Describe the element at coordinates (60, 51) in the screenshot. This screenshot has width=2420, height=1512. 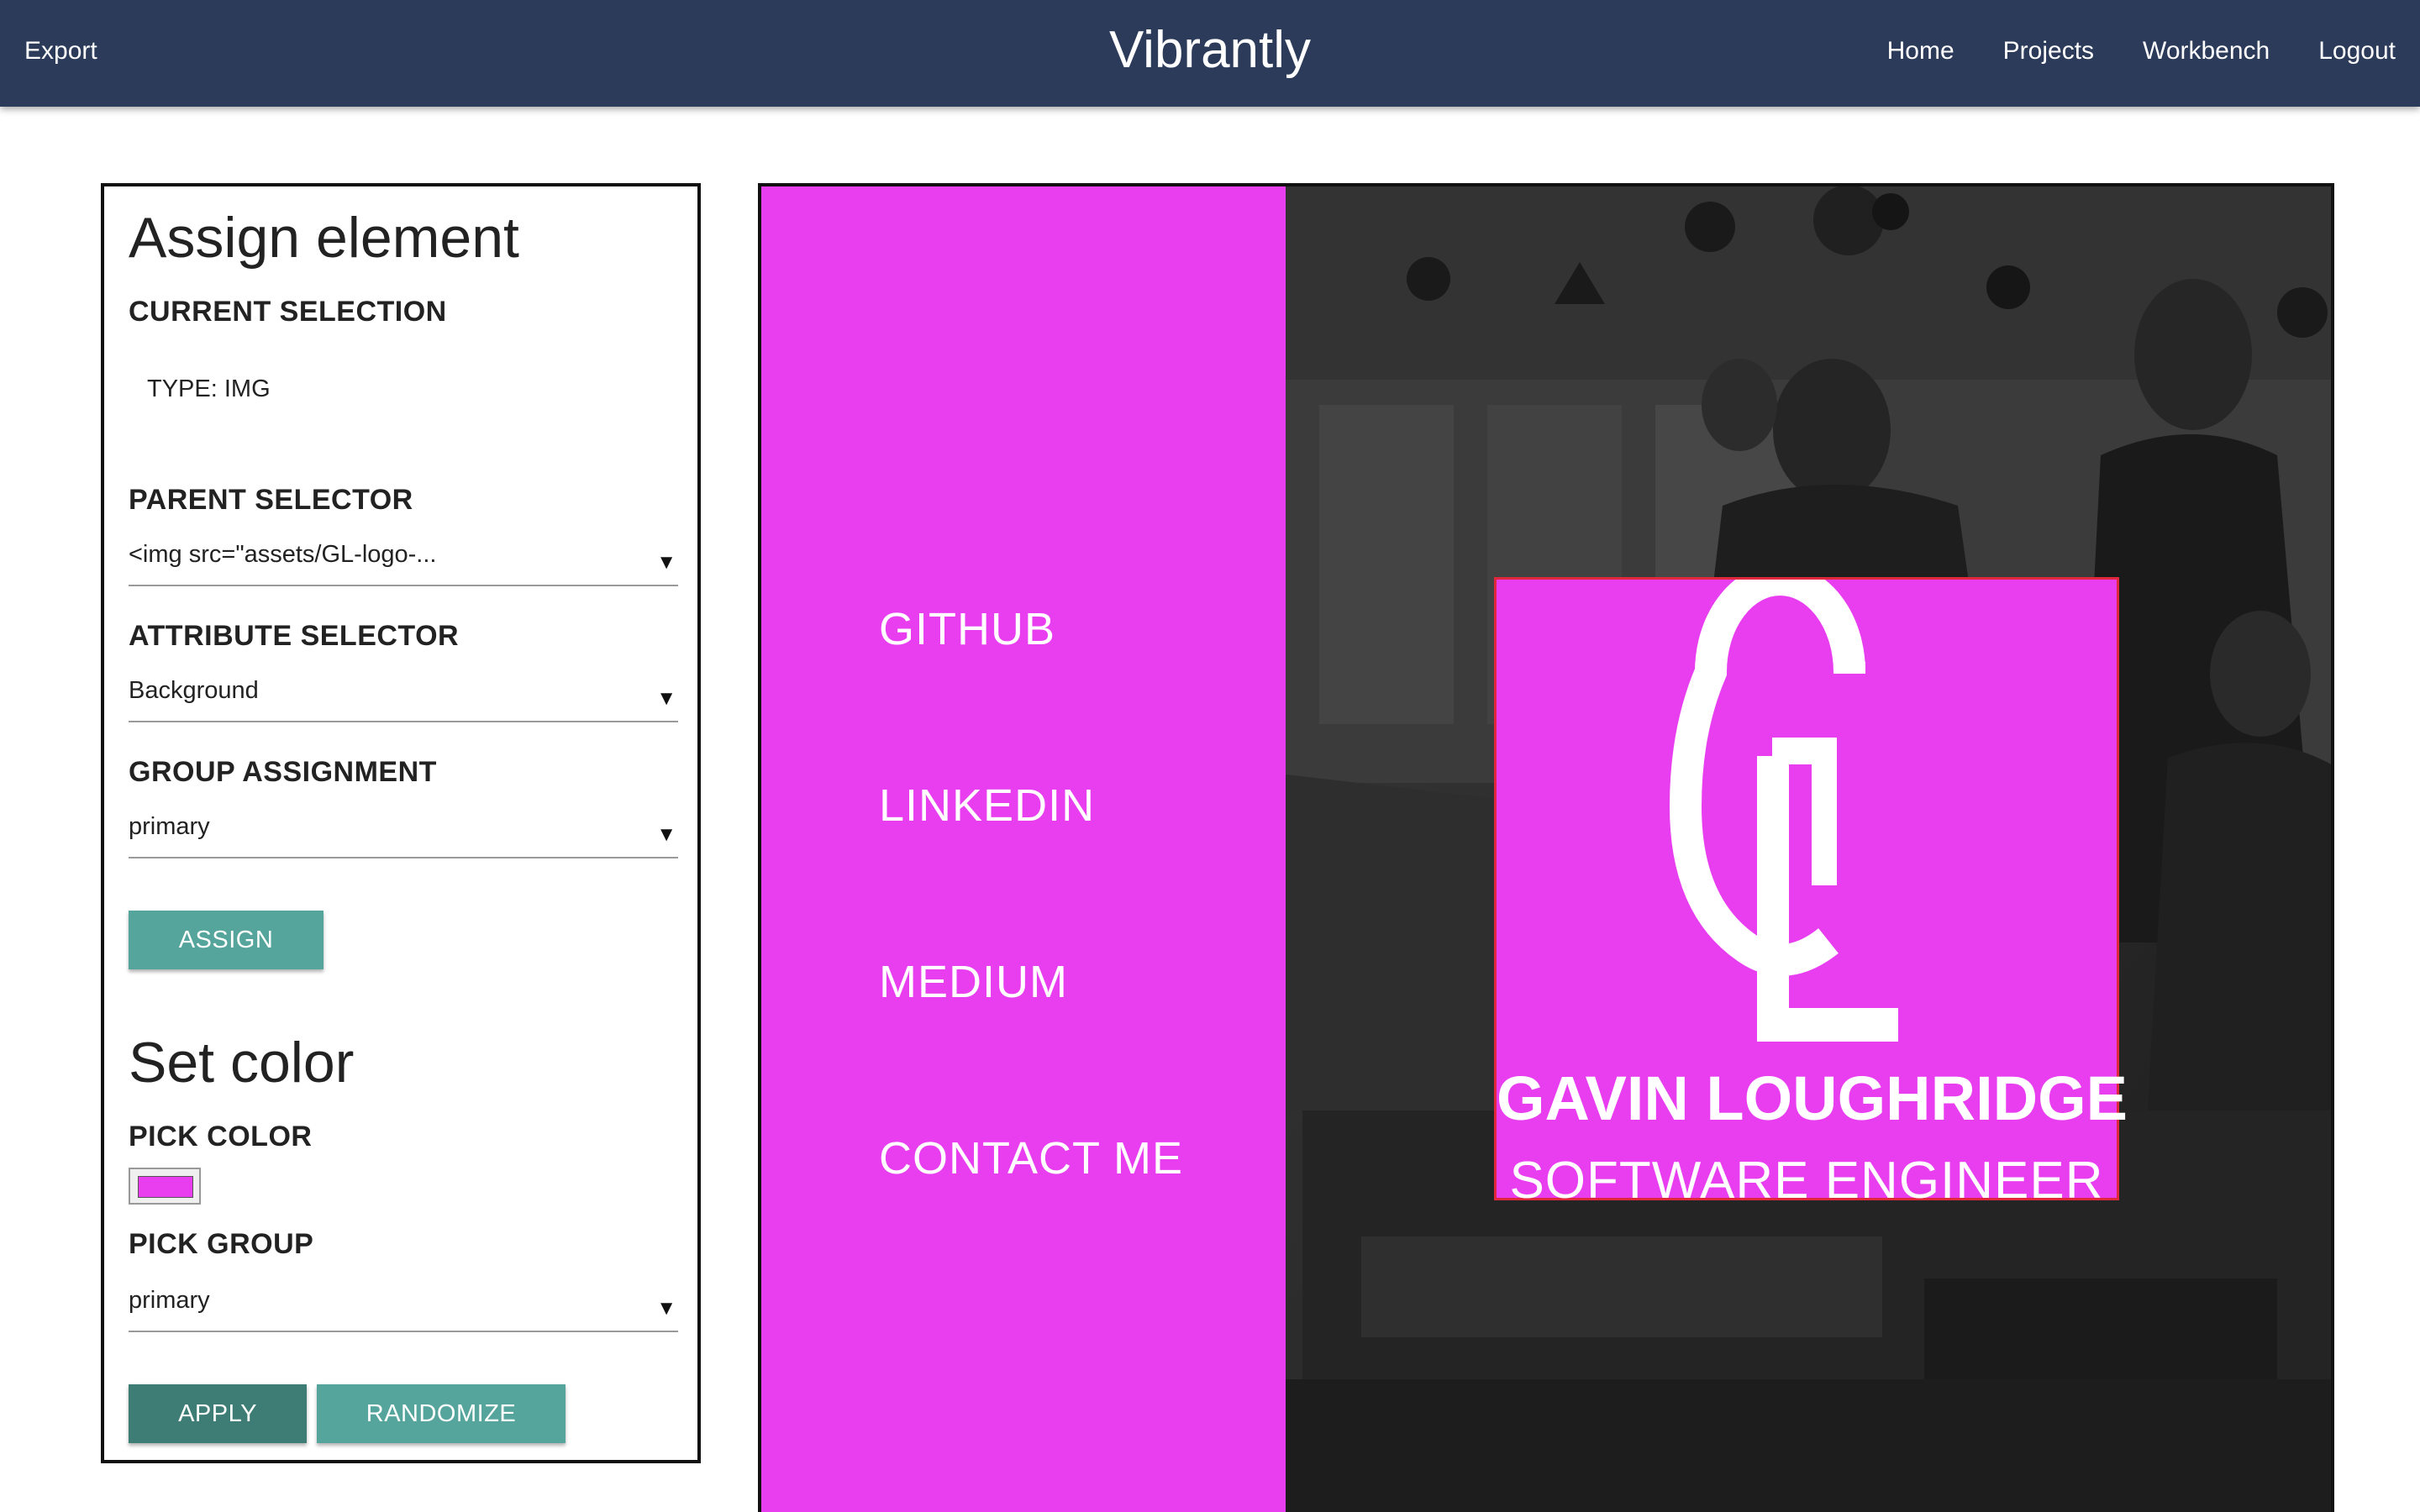
I see `export-link: Export` at that location.